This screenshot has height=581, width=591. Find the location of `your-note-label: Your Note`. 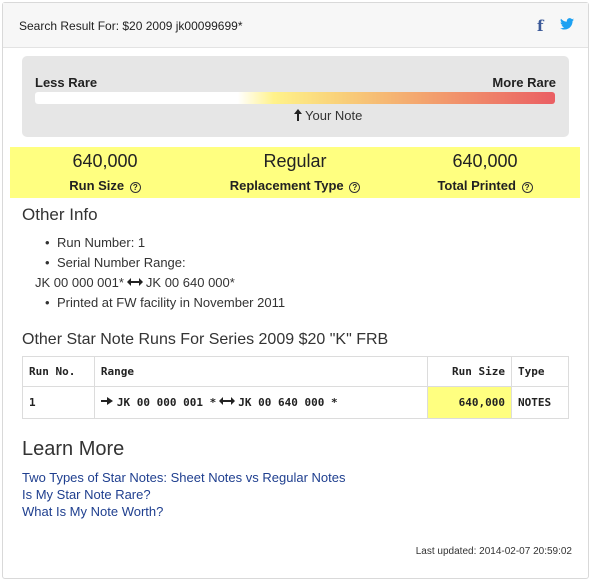

your-note-label: Your Note is located at coordinates (334, 115).